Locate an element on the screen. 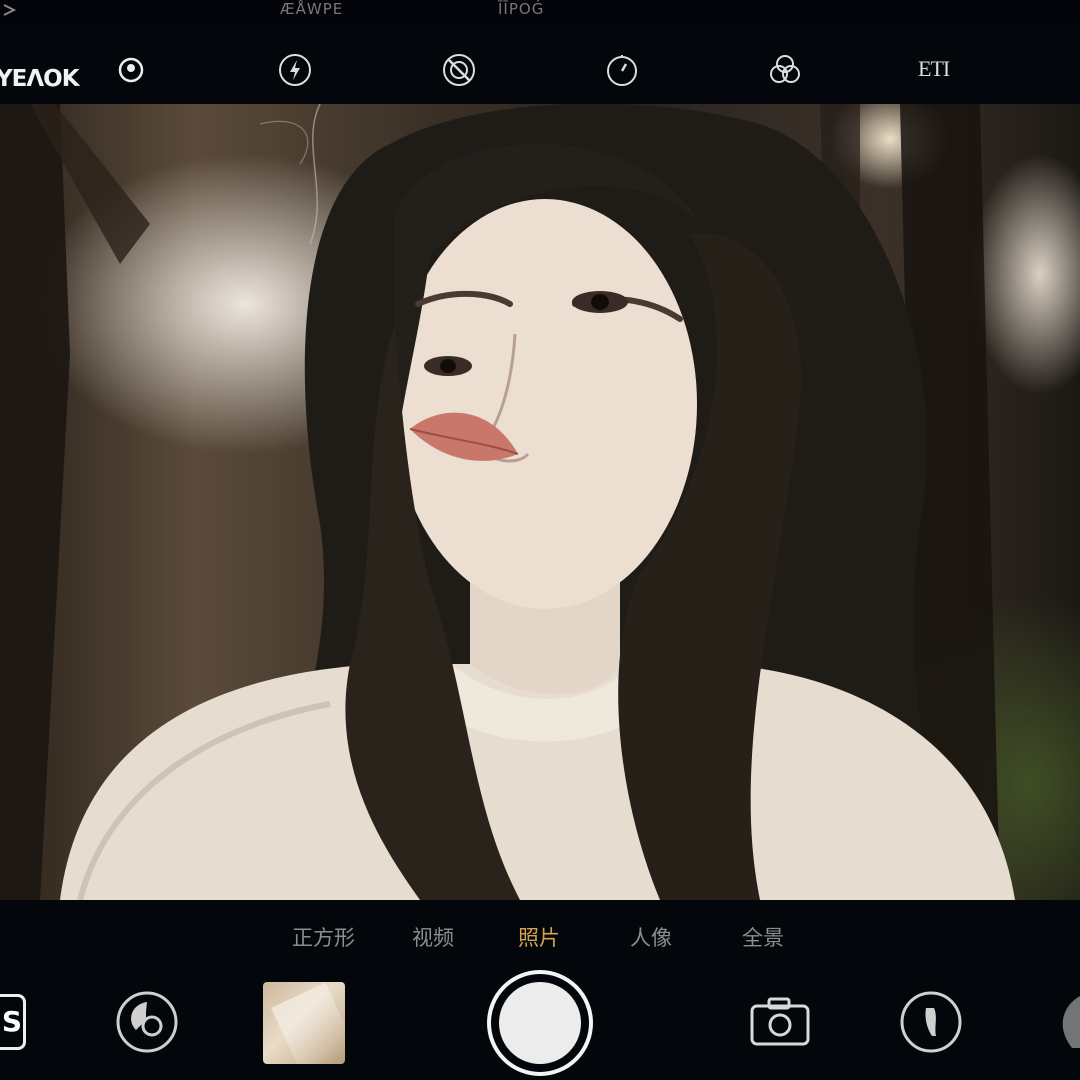 The image size is (1080, 1080). camera-switch-icon is located at coordinates (780, 1022).